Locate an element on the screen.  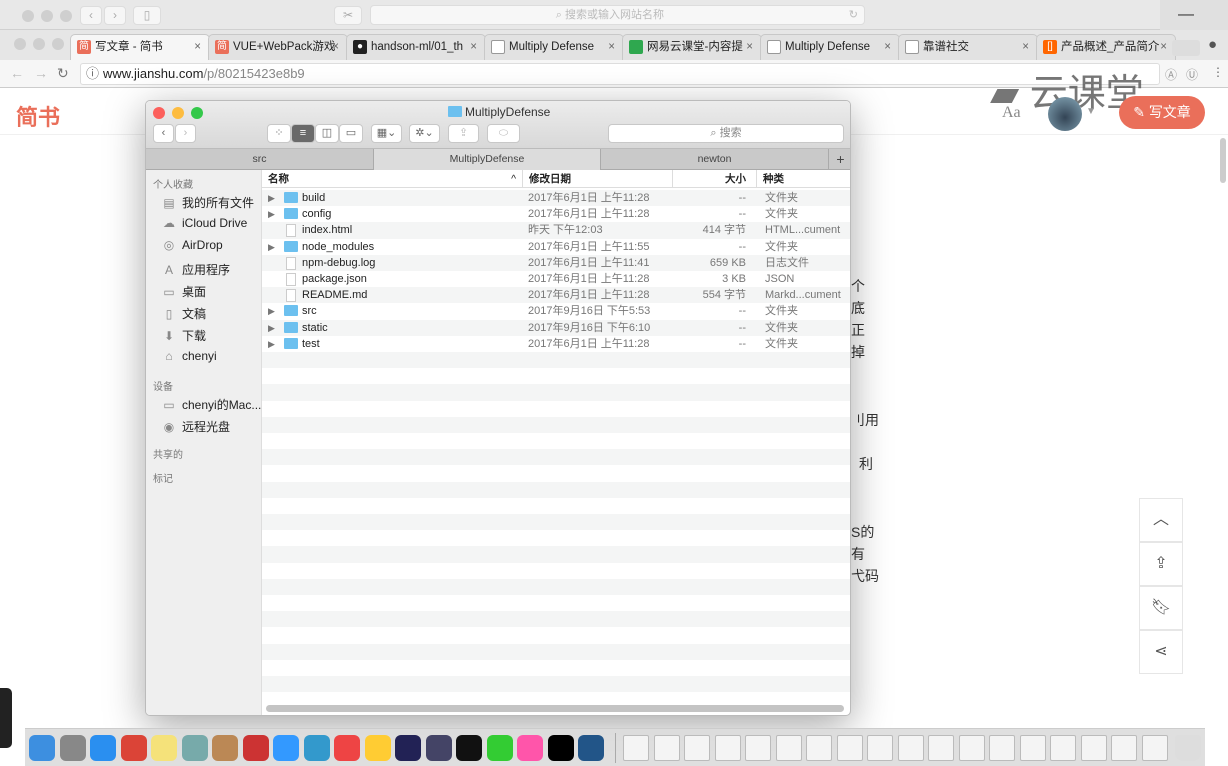
browser-tab: [] 产品概述_产品简介 × is located at coordinates (1106, 47).